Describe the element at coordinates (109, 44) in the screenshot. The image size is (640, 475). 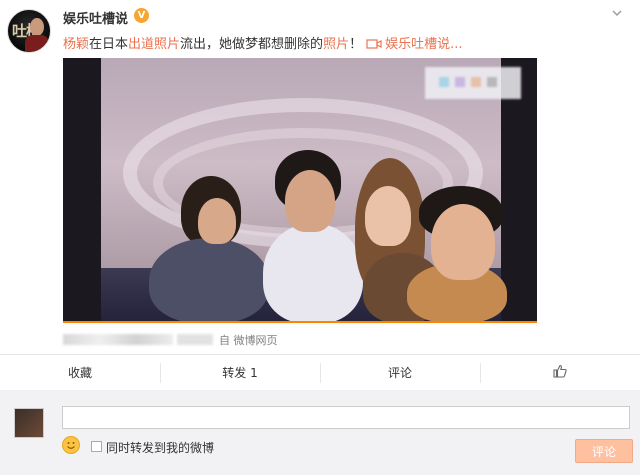
I see `post-text-segment: 在日本` at that location.